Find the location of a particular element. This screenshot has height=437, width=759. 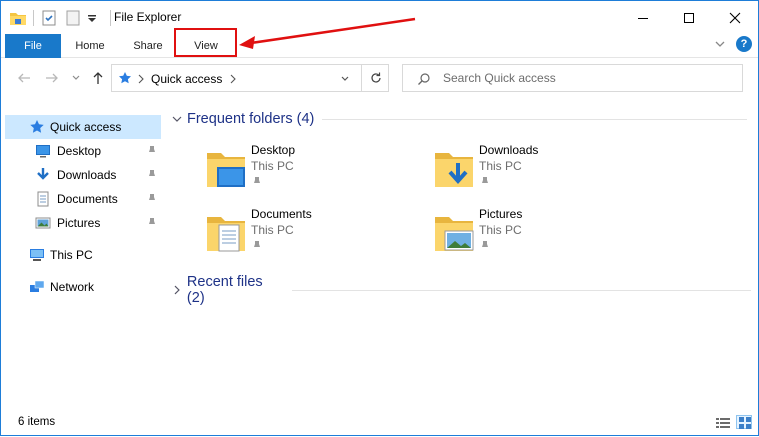

toolbar-divider is located at coordinates (33, 18).